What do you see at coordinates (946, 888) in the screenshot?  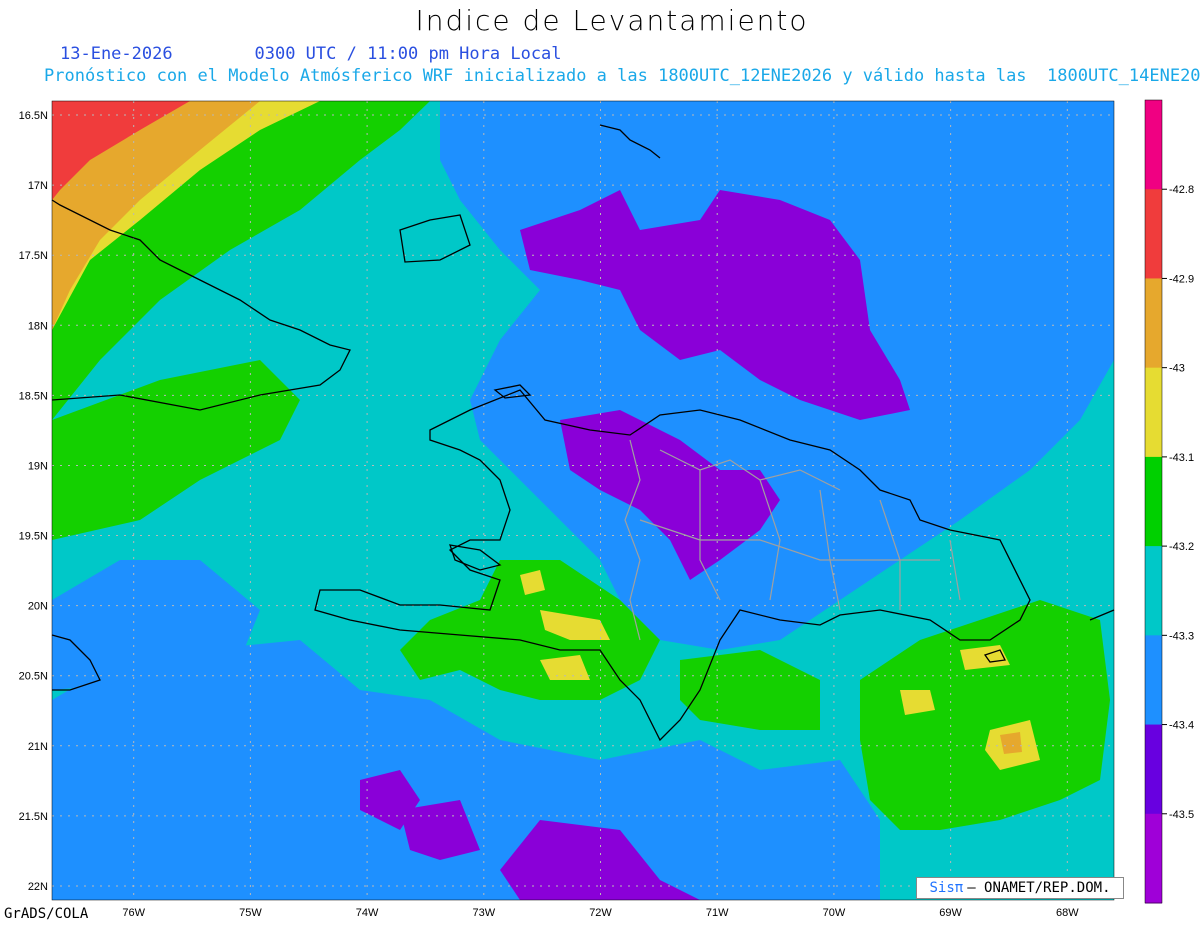 I see `sispi-logo-text: Sisπ` at bounding box center [946, 888].